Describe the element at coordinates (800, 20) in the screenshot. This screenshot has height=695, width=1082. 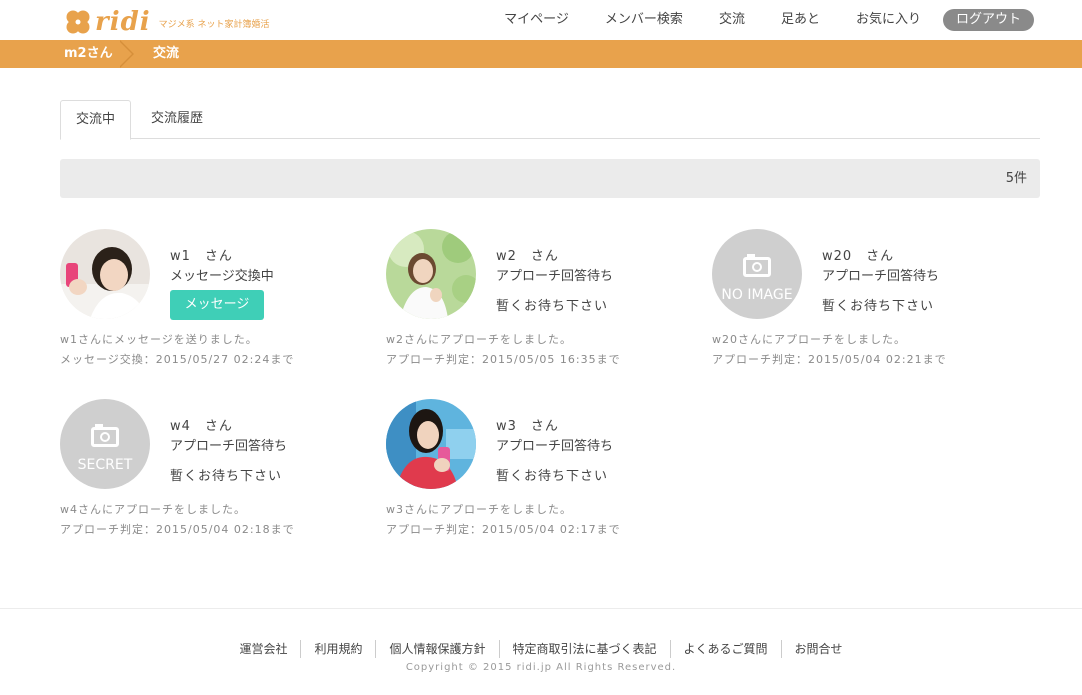
I see `nav-footprints: 足あと` at that location.